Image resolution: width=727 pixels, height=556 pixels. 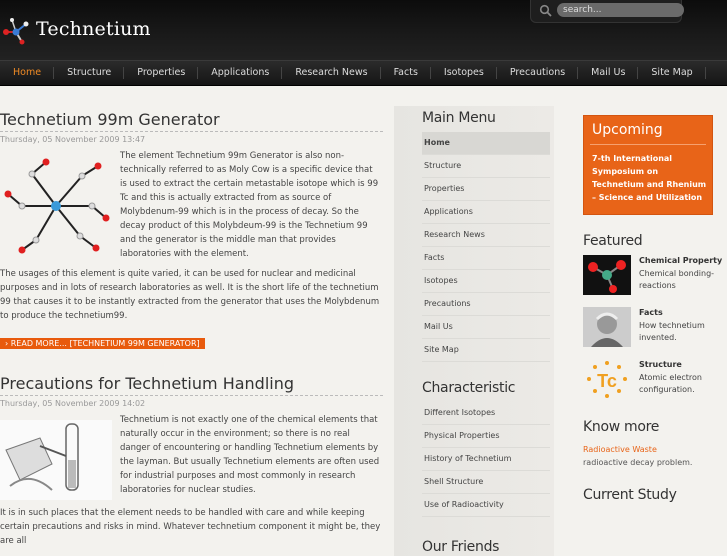 What do you see at coordinates (56, 460) in the screenshot?
I see `lab-glassware-image` at bounding box center [56, 460].